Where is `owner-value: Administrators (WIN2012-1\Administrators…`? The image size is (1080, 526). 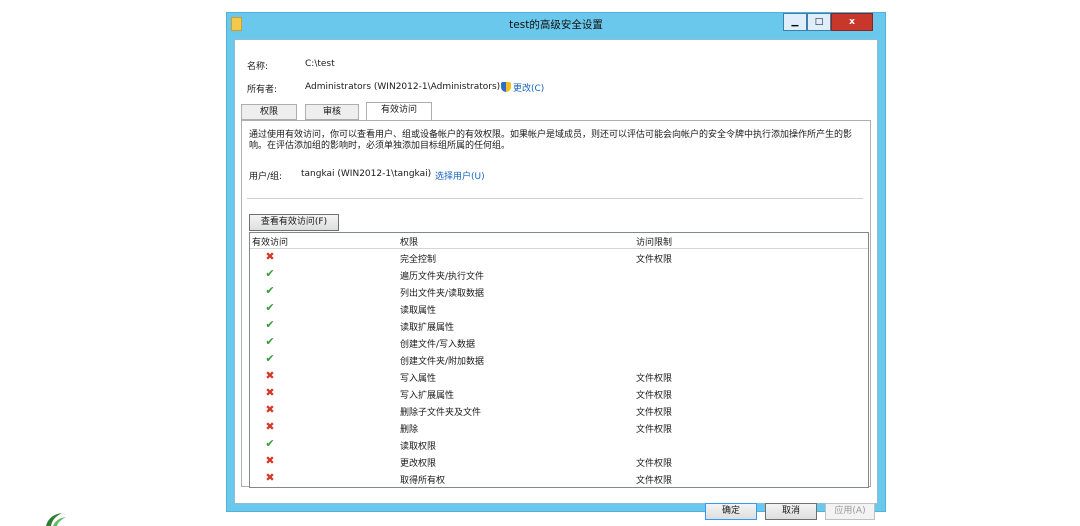 owner-value: Administrators (WIN2012-1\Administrators… is located at coordinates (403, 87).